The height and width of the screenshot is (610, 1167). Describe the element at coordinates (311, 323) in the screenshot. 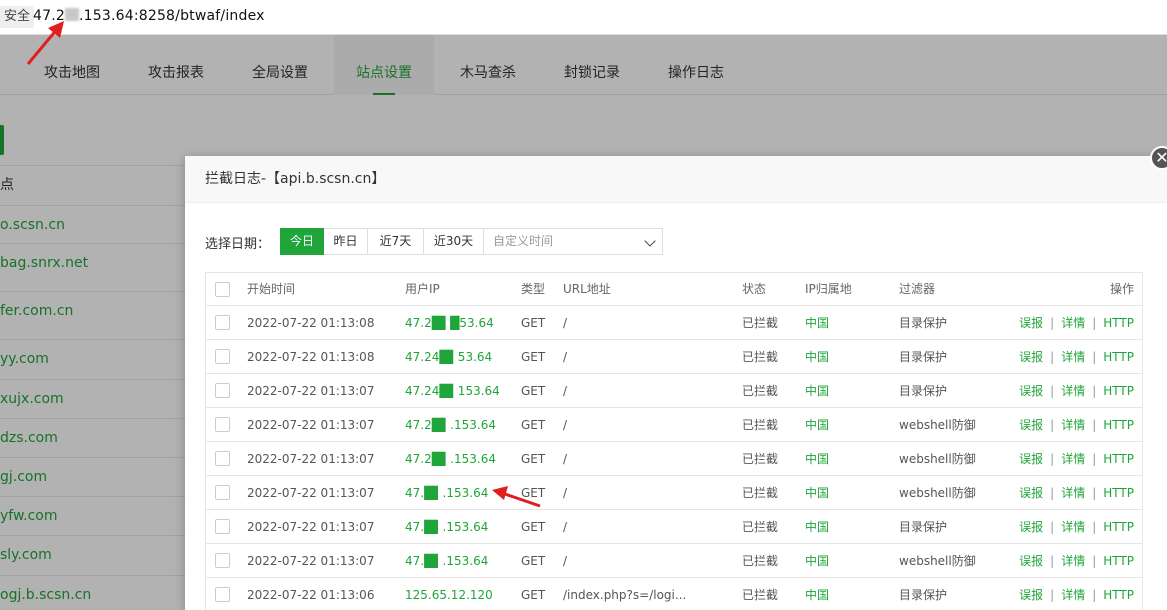

I see `cell-time: 2022-07-22 01:13:08` at that location.